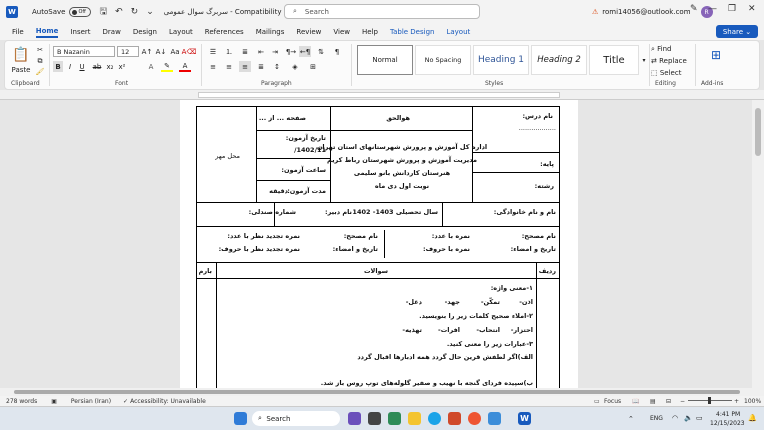 The height and width of the screenshot is (430, 764). Describe the element at coordinates (341, 32) in the screenshot. I see `tab-view: View` at that location.